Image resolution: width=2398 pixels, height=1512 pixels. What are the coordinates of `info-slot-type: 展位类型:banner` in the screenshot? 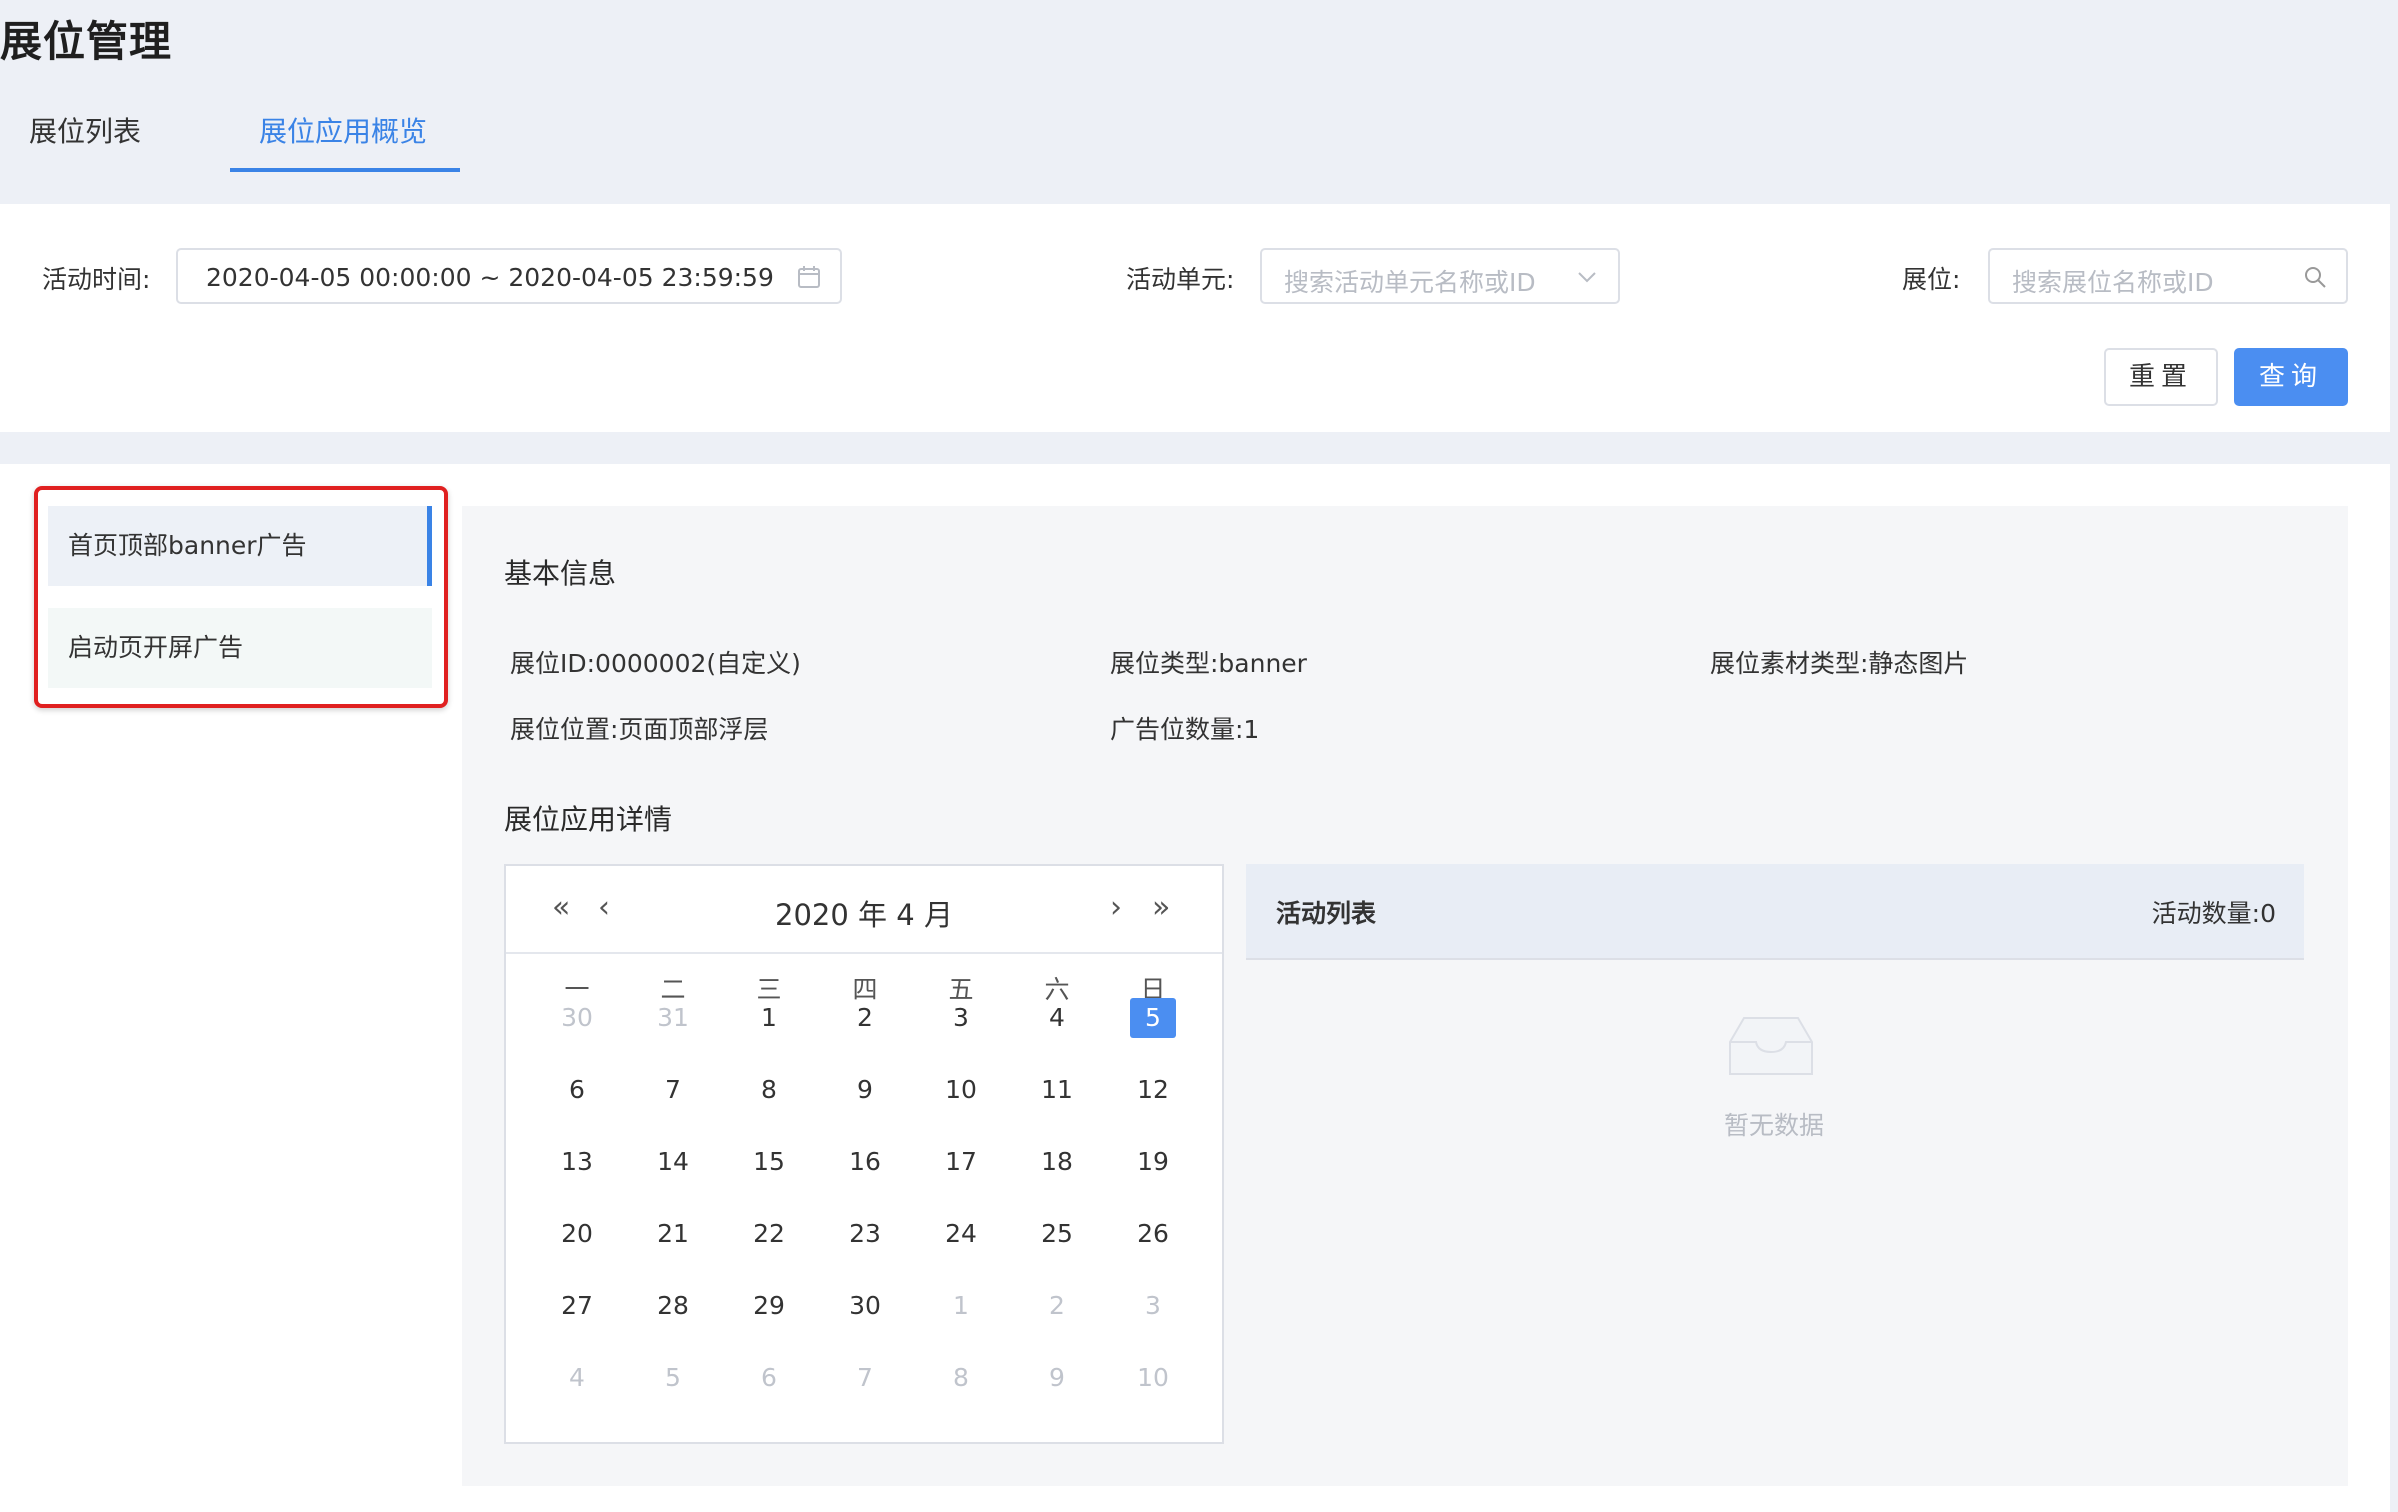 It's located at (1208, 663).